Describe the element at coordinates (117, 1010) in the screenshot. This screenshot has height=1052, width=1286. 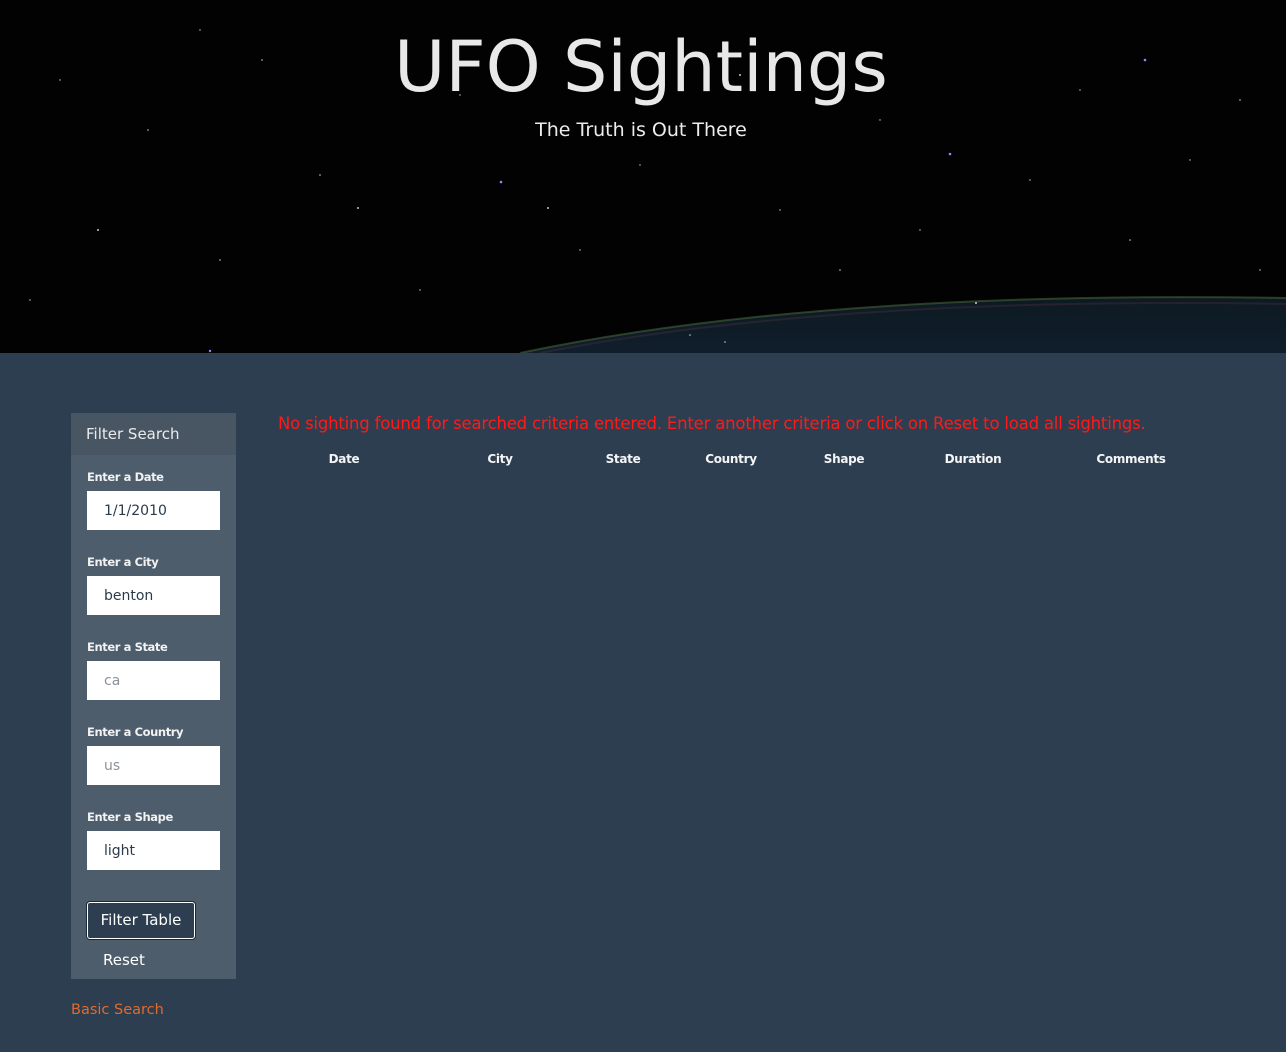
I see `basic-search-link: Basic Search` at that location.